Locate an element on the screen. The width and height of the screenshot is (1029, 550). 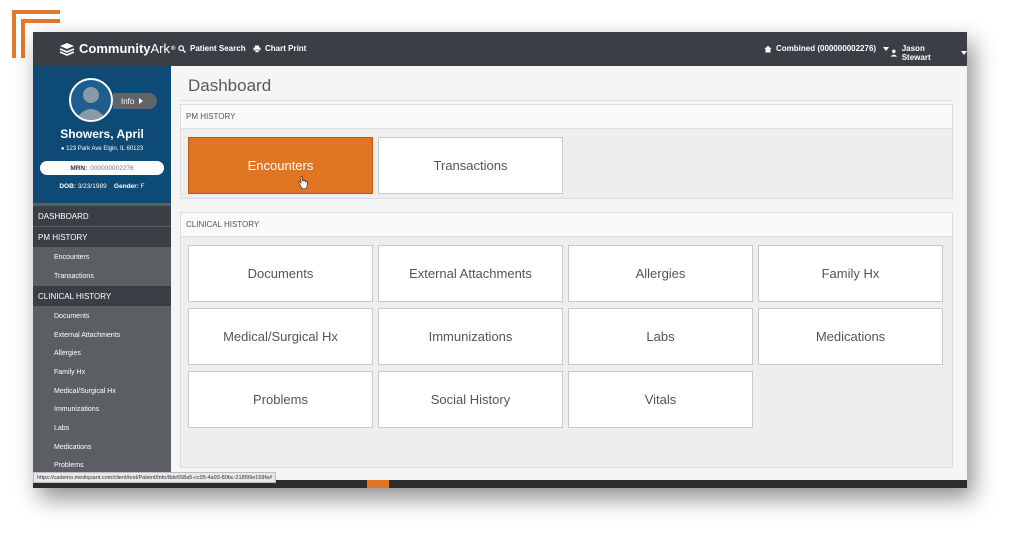
tile-documents: Documents is located at coordinates (280, 273).